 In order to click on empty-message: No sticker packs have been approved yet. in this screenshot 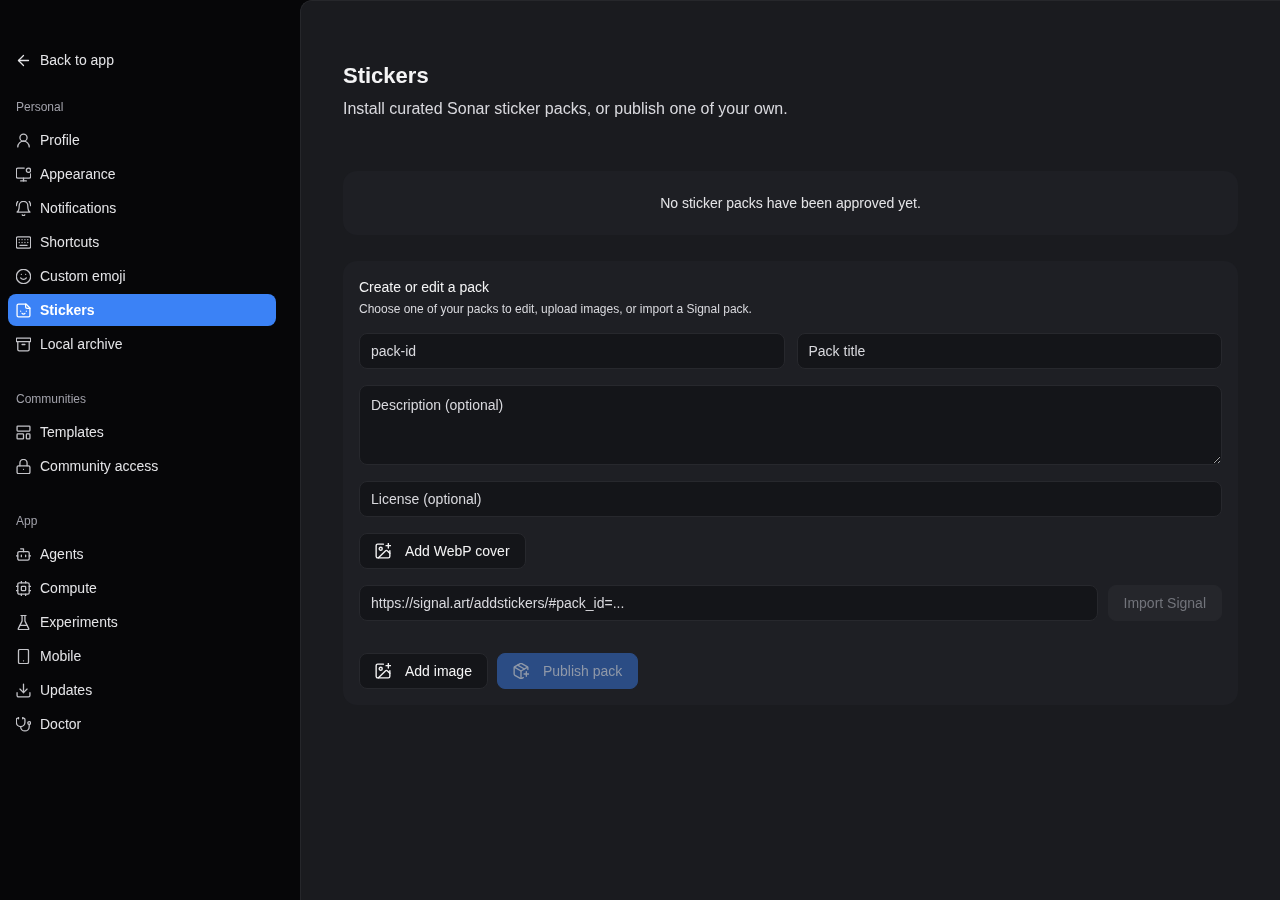, I will do `click(790, 203)`.